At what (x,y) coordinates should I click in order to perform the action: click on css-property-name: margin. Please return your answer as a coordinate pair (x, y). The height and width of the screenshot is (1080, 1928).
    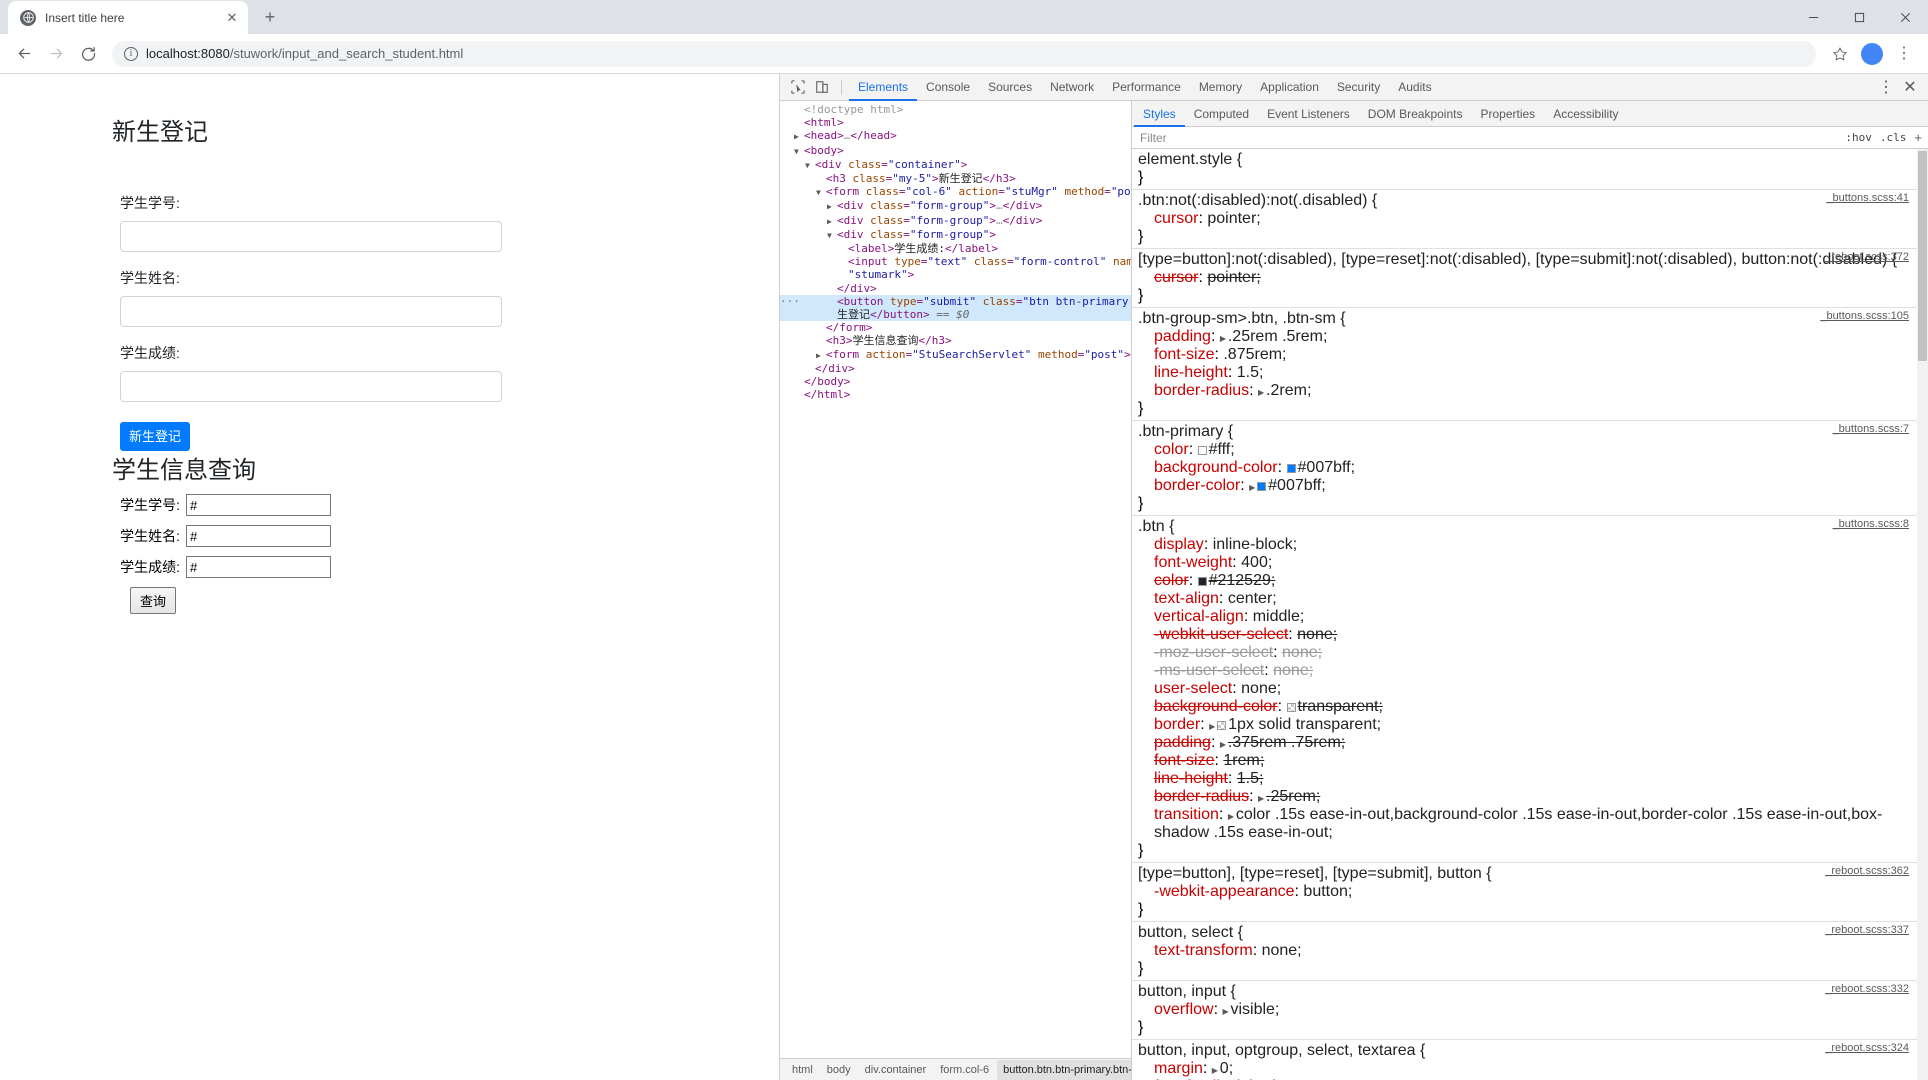
    Looking at the image, I should click on (1178, 1068).